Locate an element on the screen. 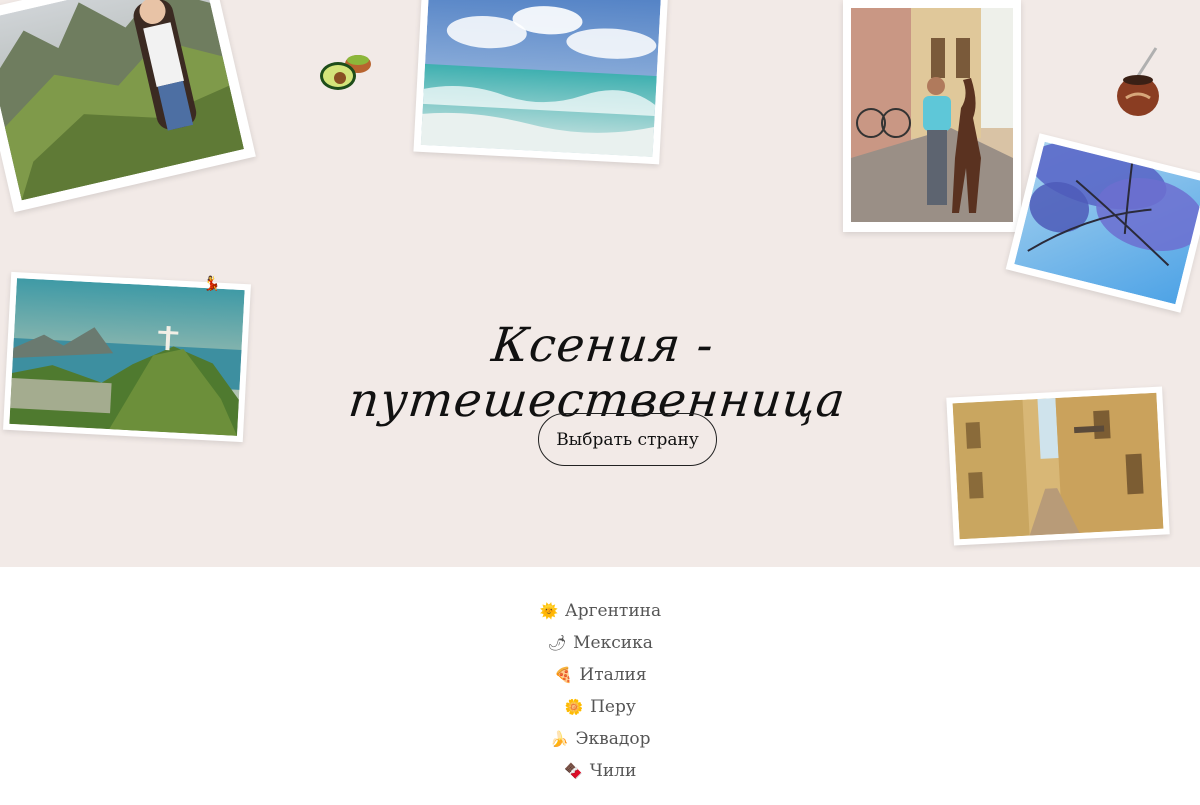 The image size is (1200, 805). sun-icon: 🌞 is located at coordinates (549, 611).